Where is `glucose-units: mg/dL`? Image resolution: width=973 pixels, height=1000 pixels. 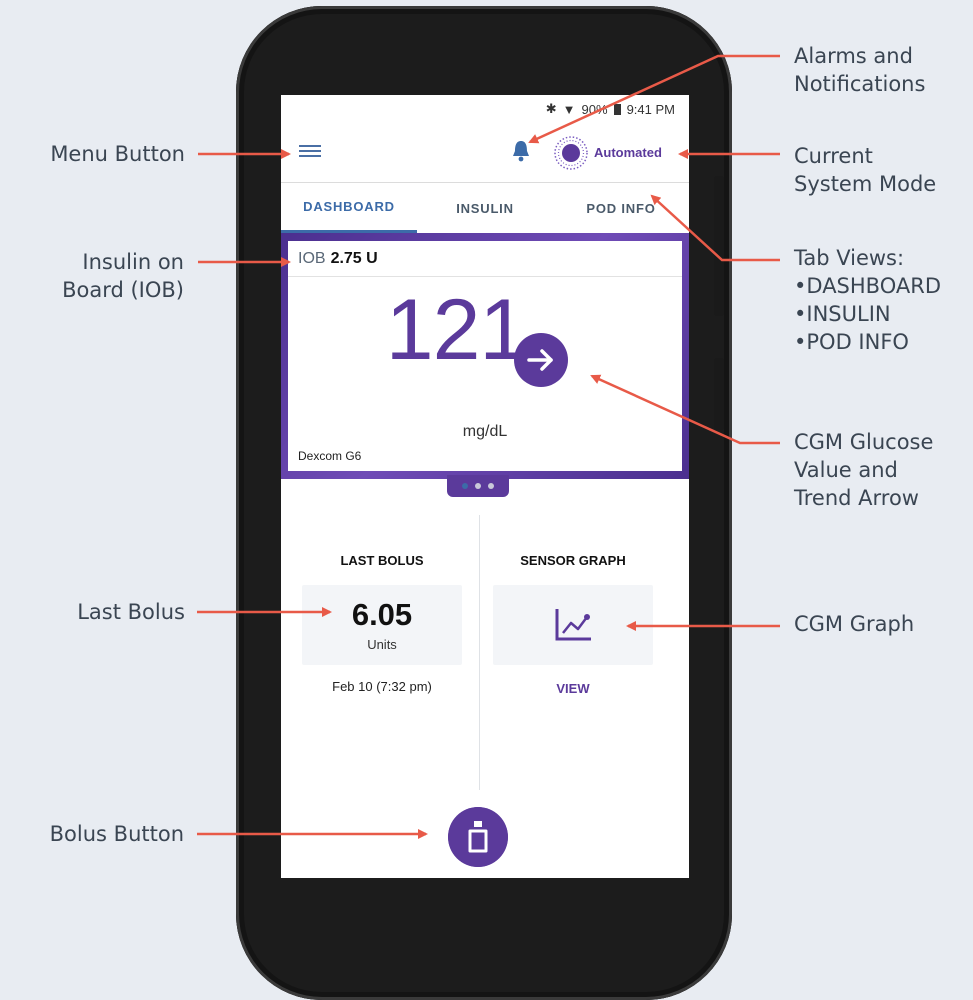
glucose-units: mg/dL is located at coordinates (485, 431).